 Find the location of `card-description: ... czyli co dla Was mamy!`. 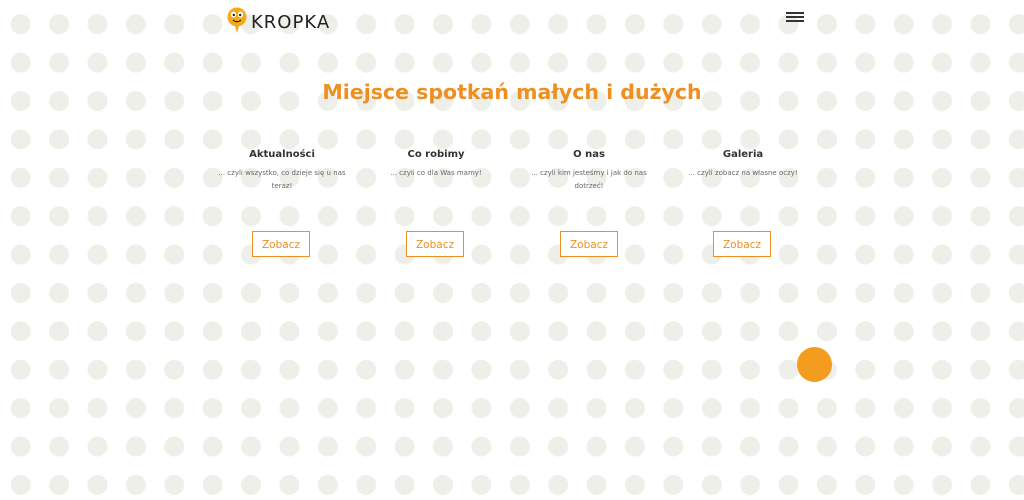

card-description: ... czyli co dla Was mamy! is located at coordinates (436, 173).